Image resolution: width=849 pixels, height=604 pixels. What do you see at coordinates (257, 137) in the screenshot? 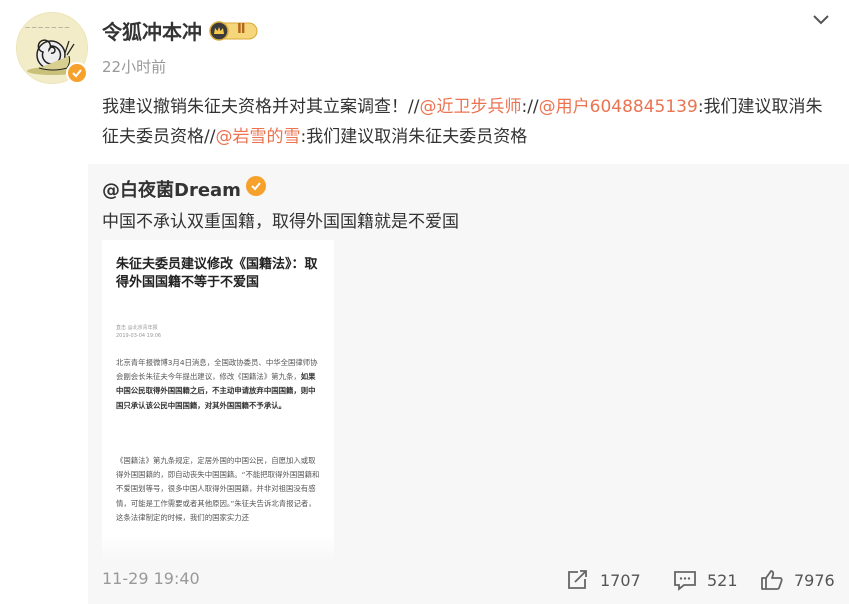
I see `mention-link: @岩雪的雪` at bounding box center [257, 137].